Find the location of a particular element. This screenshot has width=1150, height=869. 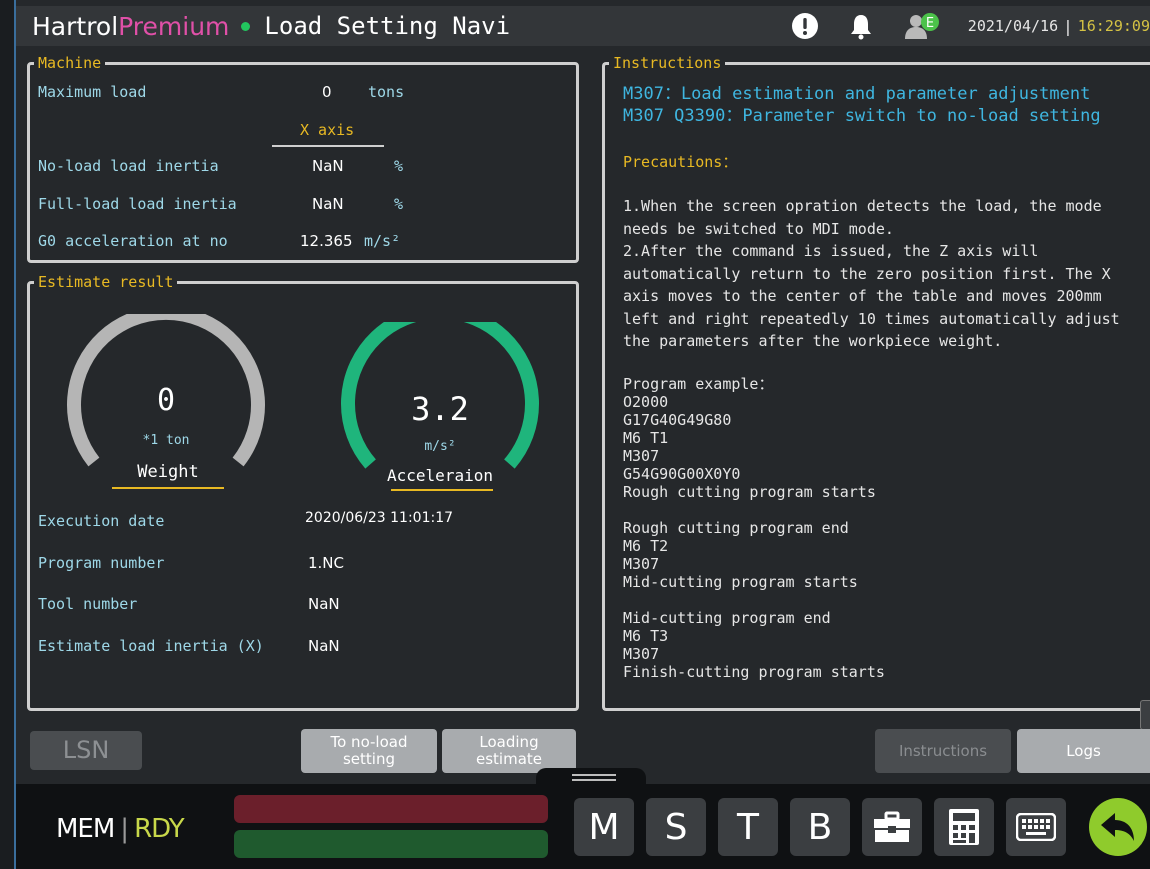

status-indicator: MEM | RDY is located at coordinates (120, 829).